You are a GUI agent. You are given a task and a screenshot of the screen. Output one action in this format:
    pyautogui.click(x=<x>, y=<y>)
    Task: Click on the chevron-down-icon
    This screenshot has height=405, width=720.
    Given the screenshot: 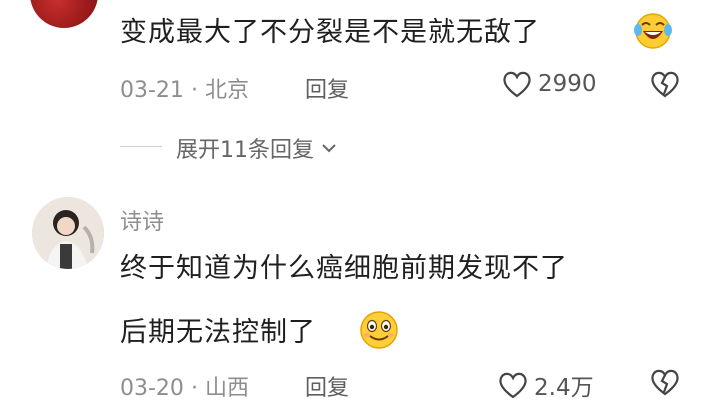 What is the action you would take?
    pyautogui.click(x=329, y=148)
    